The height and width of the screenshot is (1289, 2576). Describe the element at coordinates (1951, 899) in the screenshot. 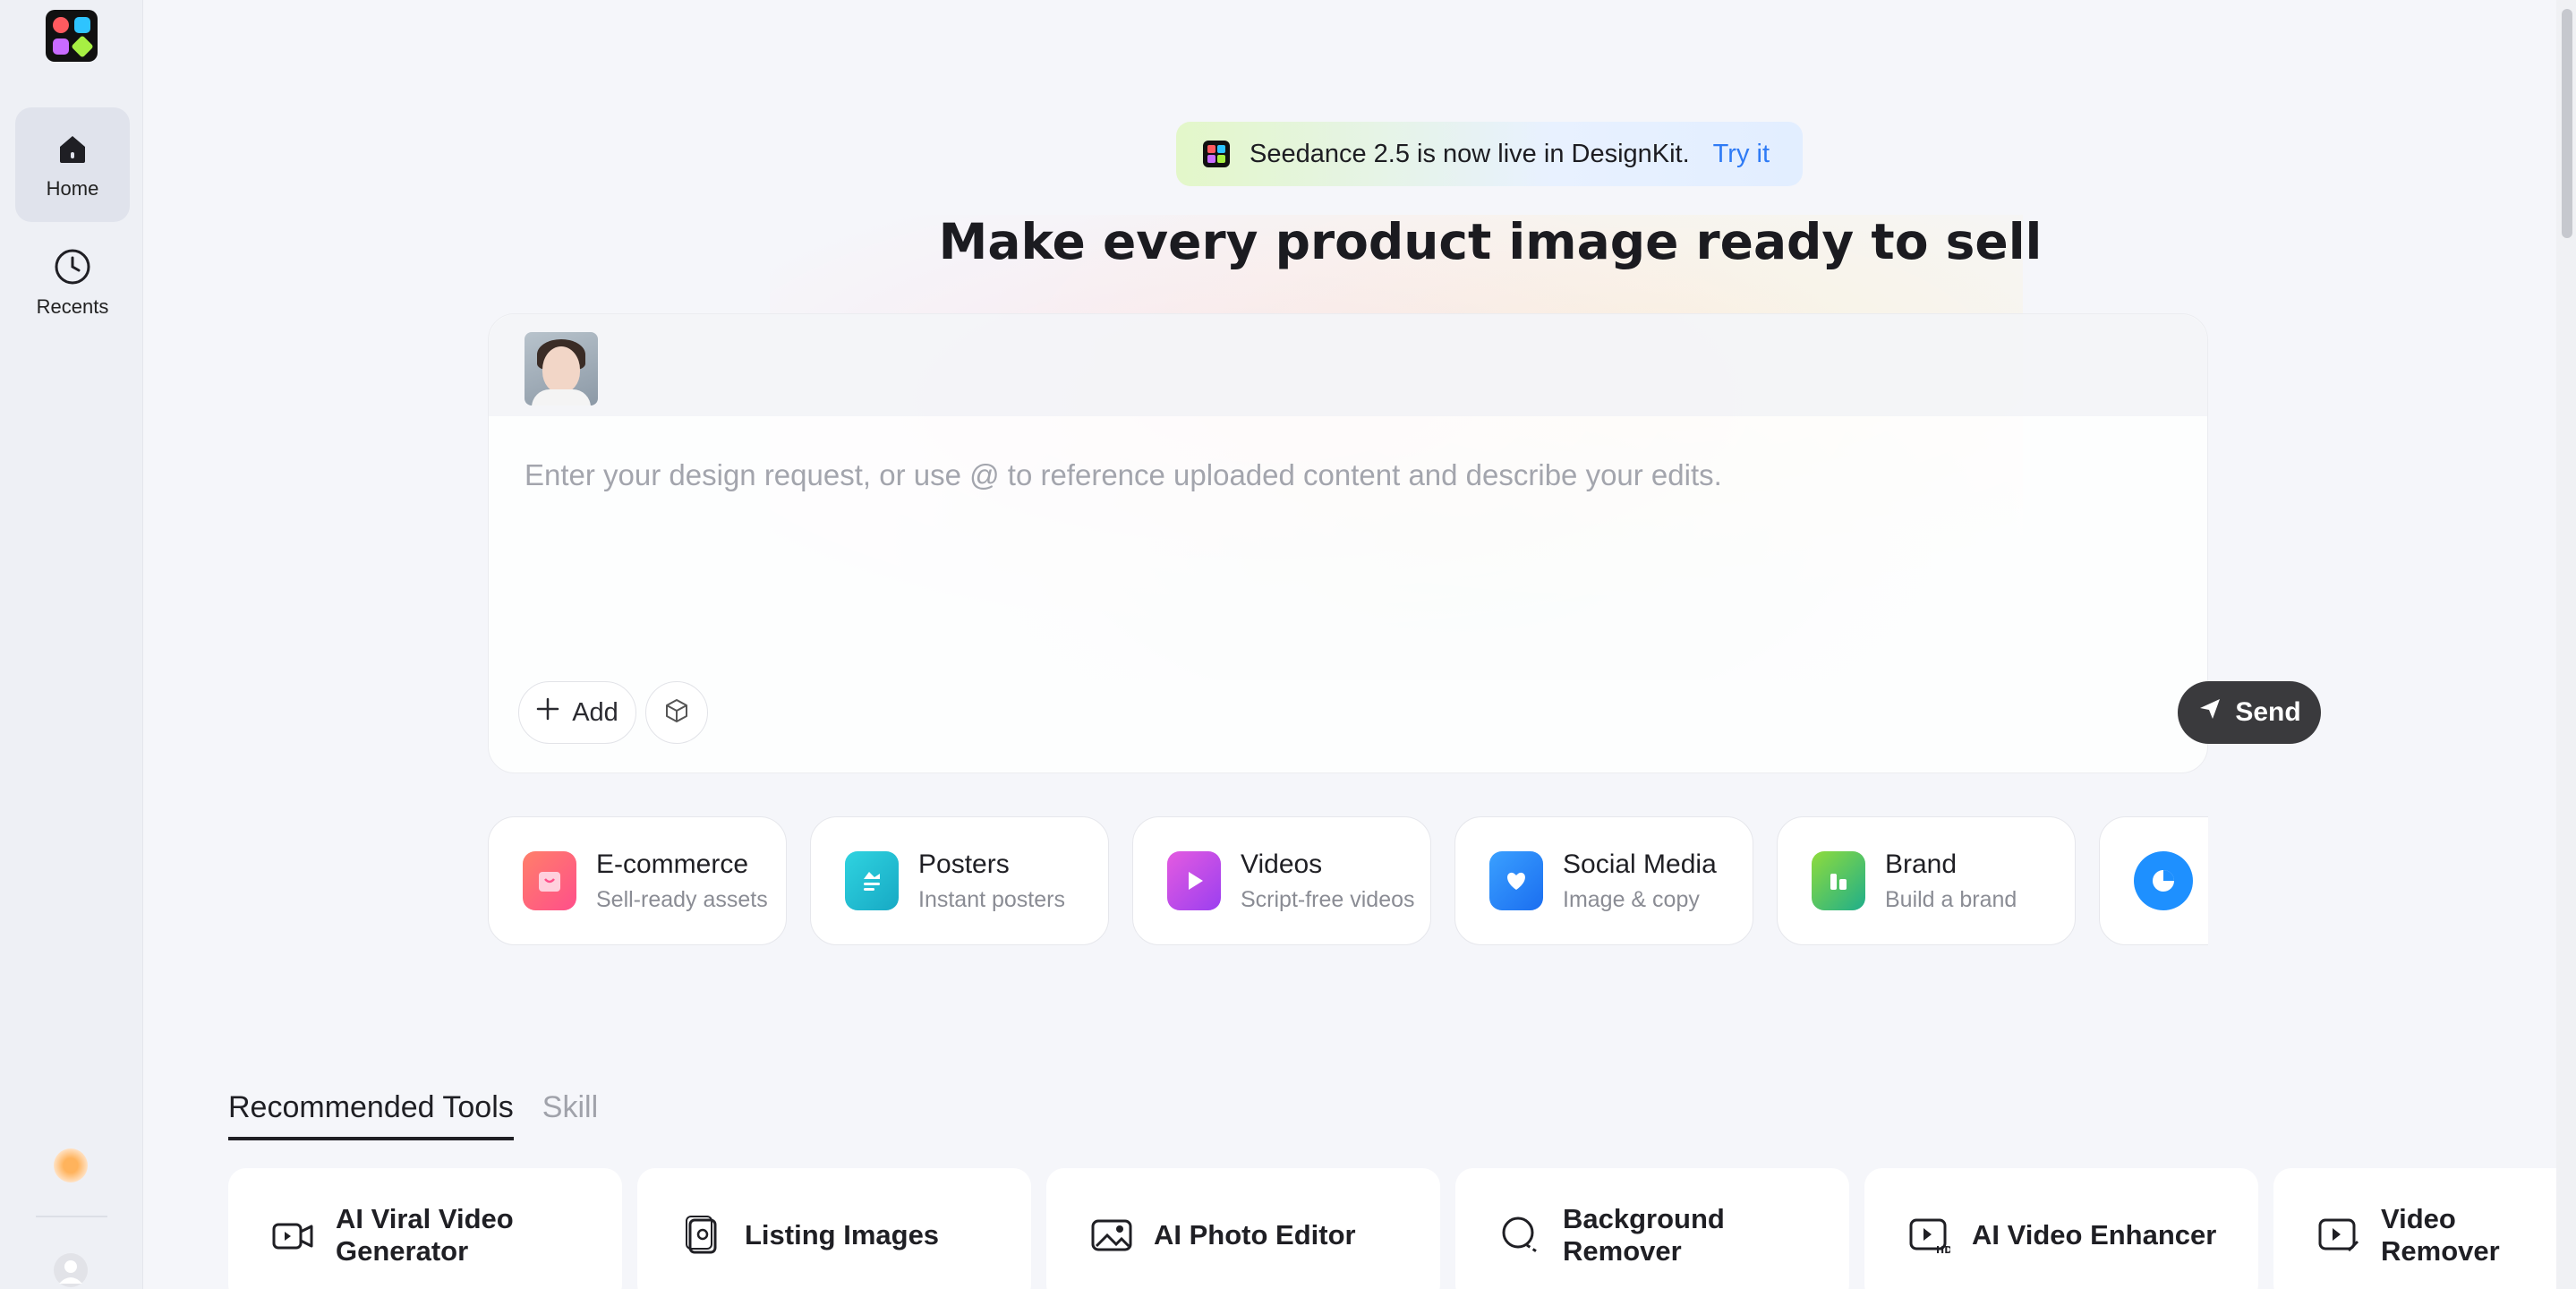

I see `category-subtitle: Build a brand` at that location.